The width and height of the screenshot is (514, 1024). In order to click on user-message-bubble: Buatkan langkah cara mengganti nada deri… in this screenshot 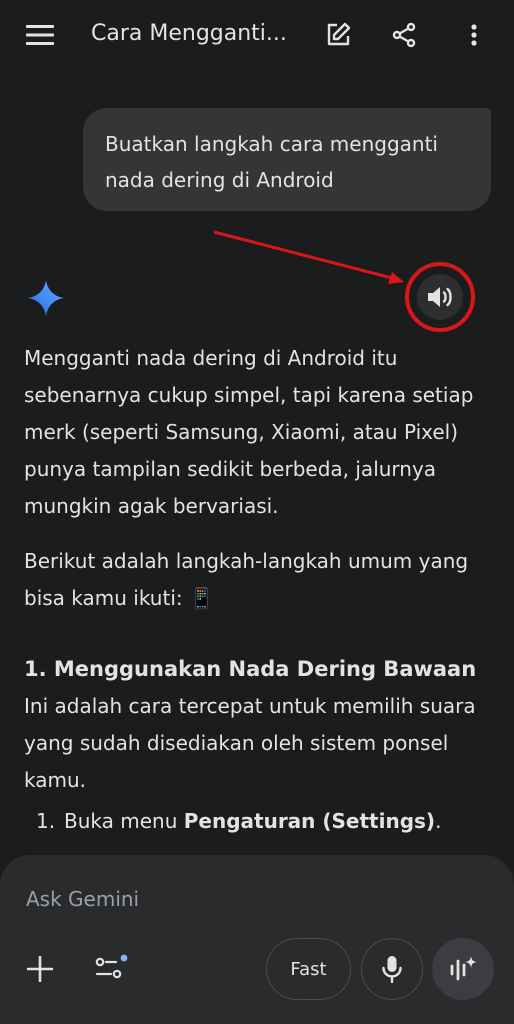, I will do `click(287, 159)`.